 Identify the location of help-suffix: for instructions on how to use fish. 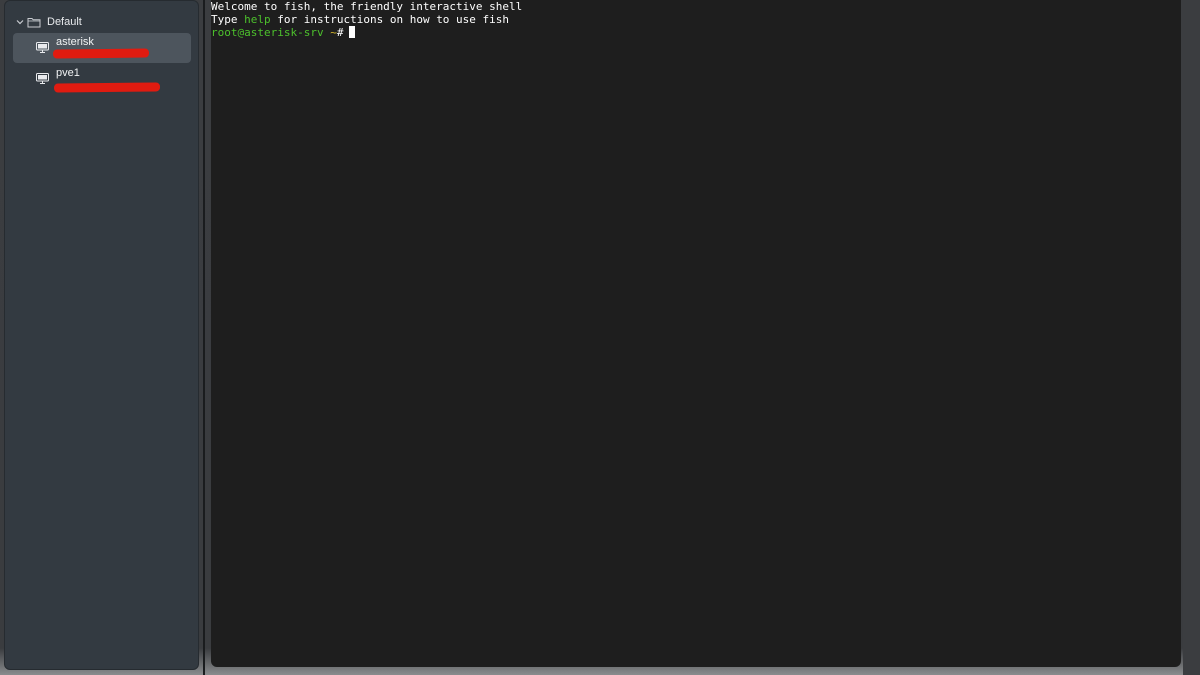
(390, 19).